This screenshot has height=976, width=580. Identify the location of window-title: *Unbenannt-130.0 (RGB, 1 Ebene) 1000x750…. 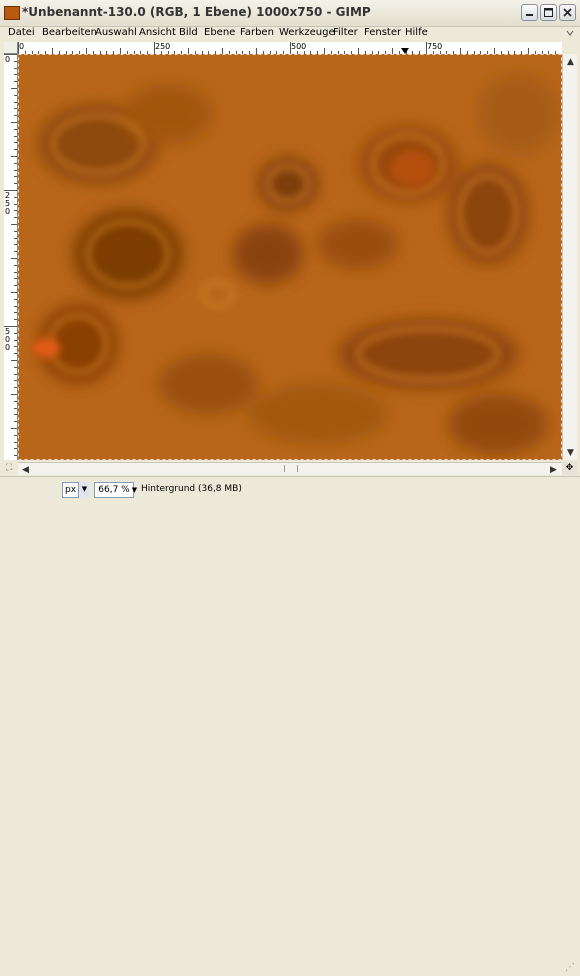
(196, 12).